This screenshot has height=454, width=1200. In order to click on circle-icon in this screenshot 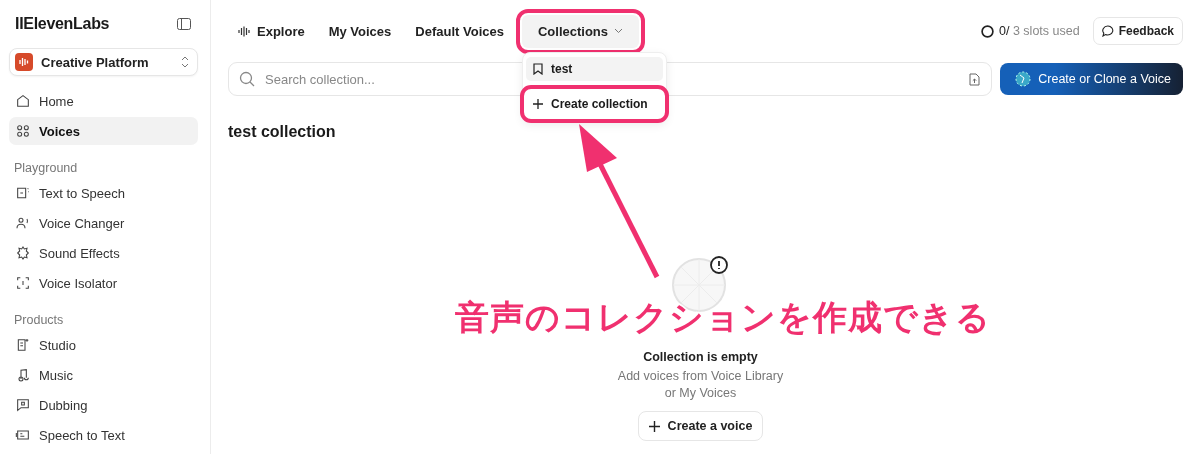, I will do `click(987, 31)`.